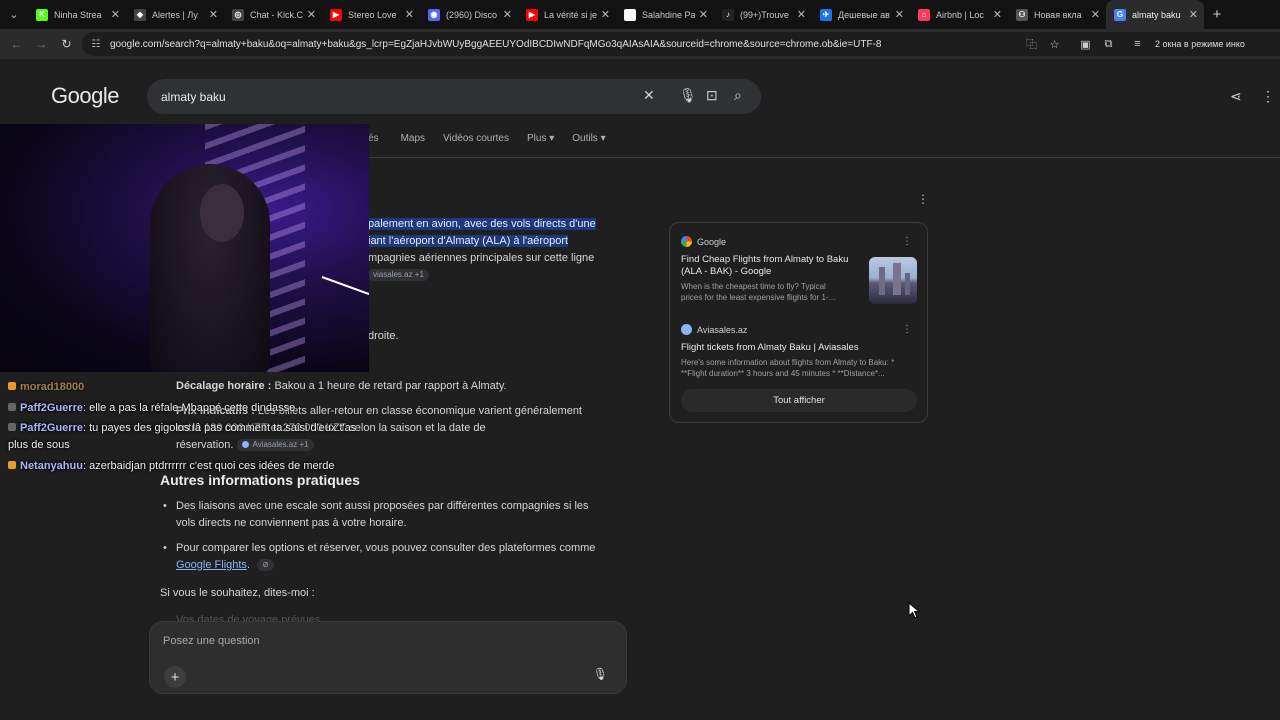 This screenshot has height=720, width=1280. I want to click on browser-tab: ♪ (99+)Trouve ✕, so click(763, 14).